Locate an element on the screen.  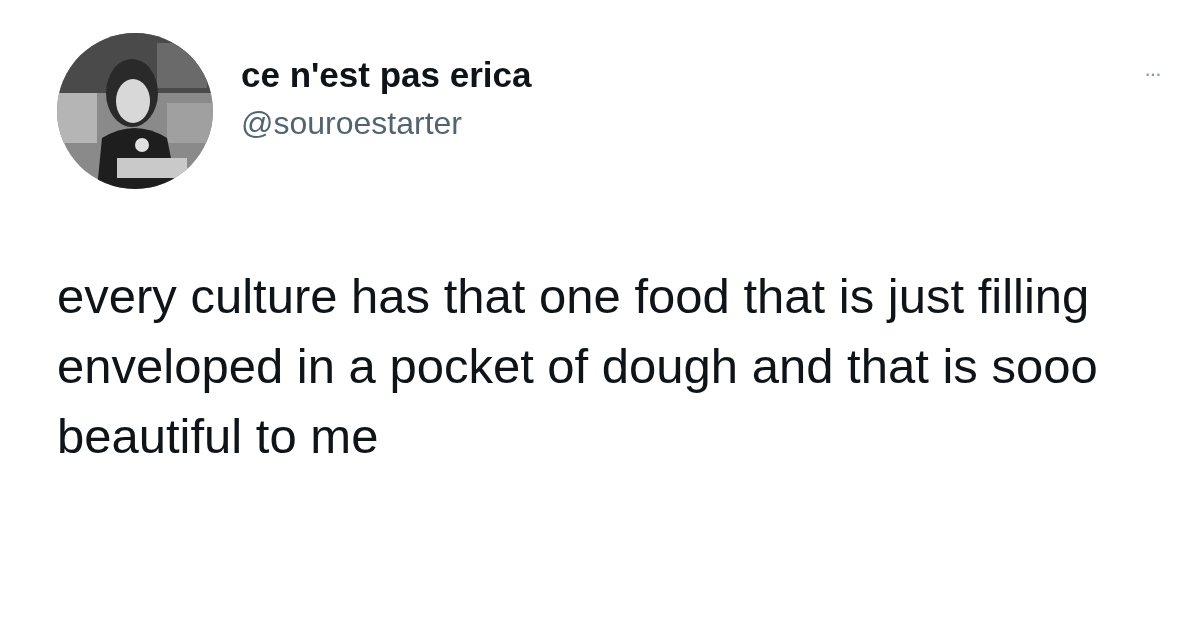
user-handle: @souroestarter is located at coordinates (352, 123).